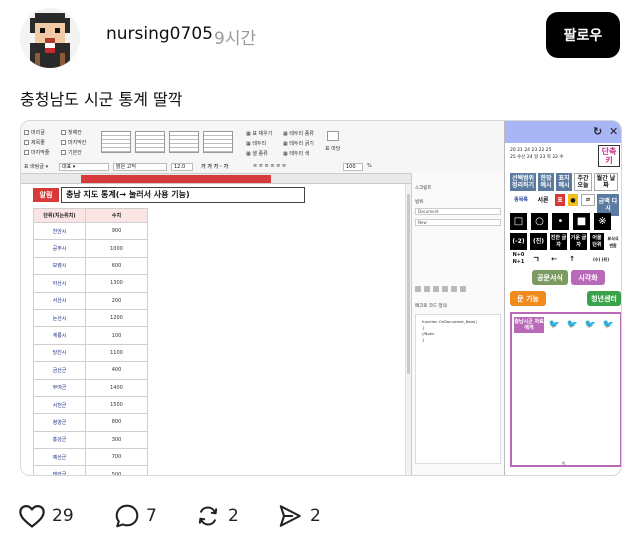 This screenshot has height=540, width=640. I want to click on region-name-cell: 논산시, so click(59, 318).